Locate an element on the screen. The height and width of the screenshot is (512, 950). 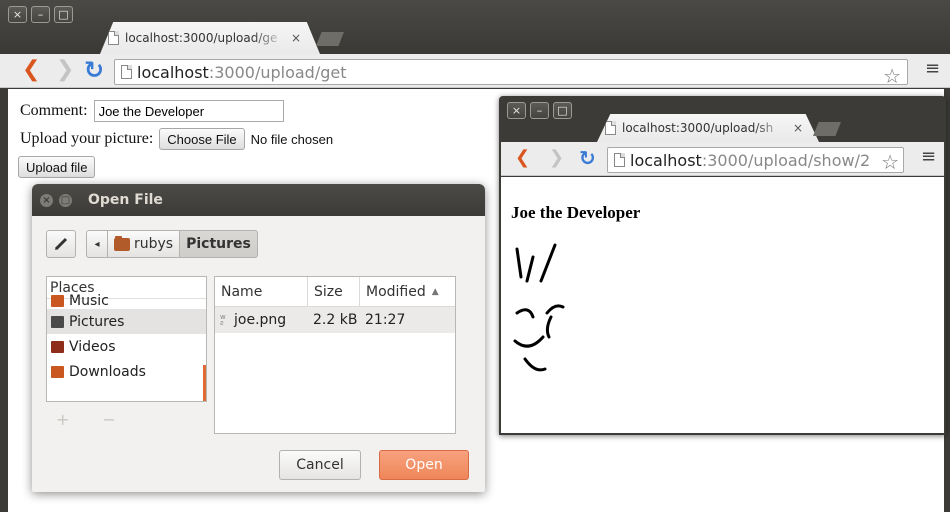
file-name: joe.png is located at coordinates (260, 320).